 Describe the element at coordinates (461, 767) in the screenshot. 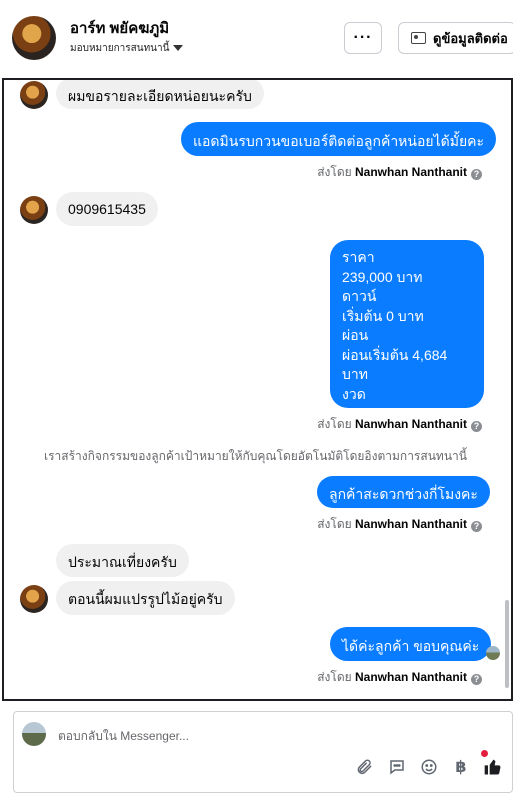

I see `baht-icon: ฿` at that location.